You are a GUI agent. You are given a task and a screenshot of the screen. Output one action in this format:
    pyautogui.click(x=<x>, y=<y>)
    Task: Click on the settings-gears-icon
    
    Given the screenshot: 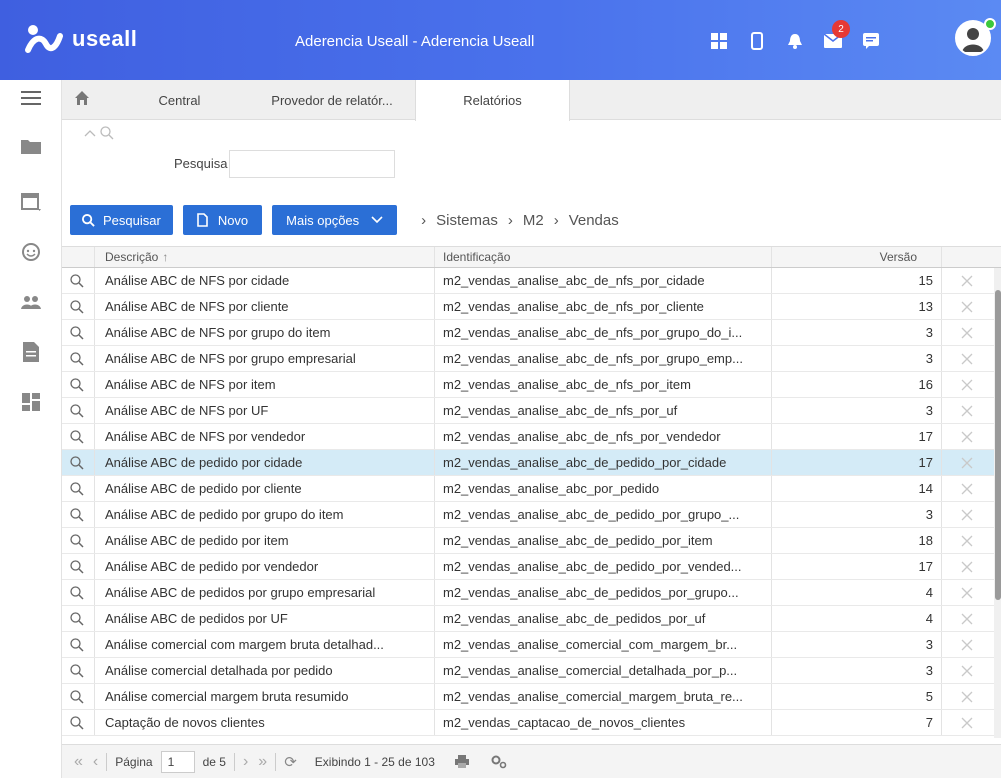 What is the action you would take?
    pyautogui.click(x=499, y=762)
    